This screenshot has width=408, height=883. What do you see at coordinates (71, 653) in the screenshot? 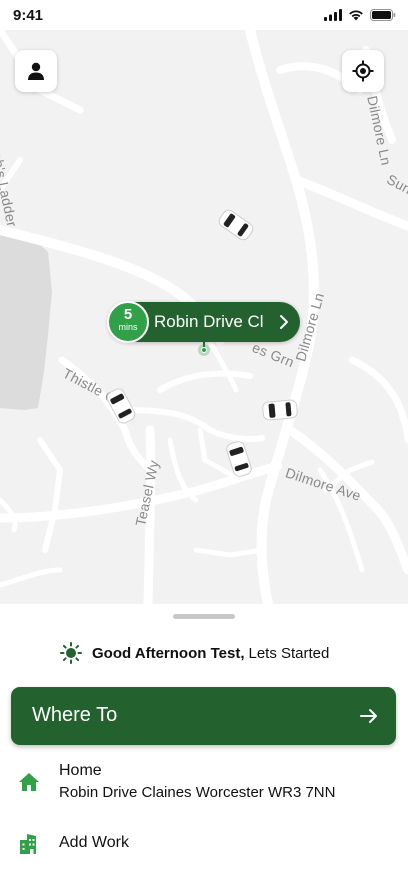
I see `sun-icon` at bounding box center [71, 653].